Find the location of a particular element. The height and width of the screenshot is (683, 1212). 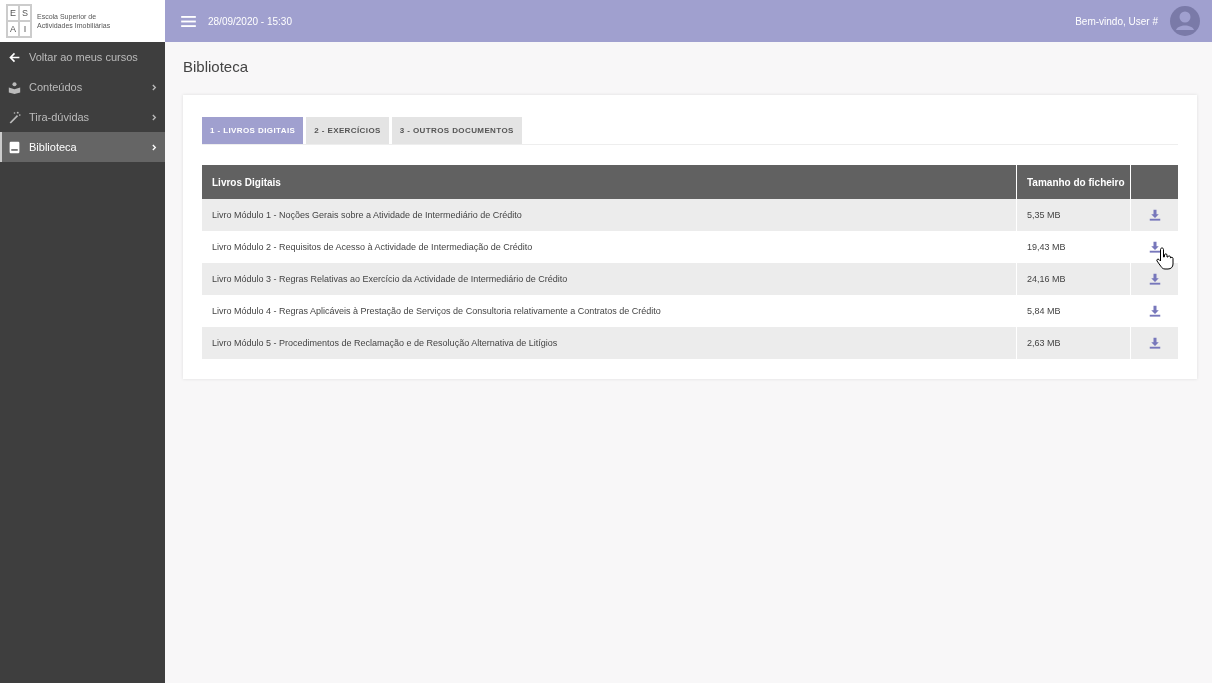

logo-letter: E is located at coordinates (13, 13).